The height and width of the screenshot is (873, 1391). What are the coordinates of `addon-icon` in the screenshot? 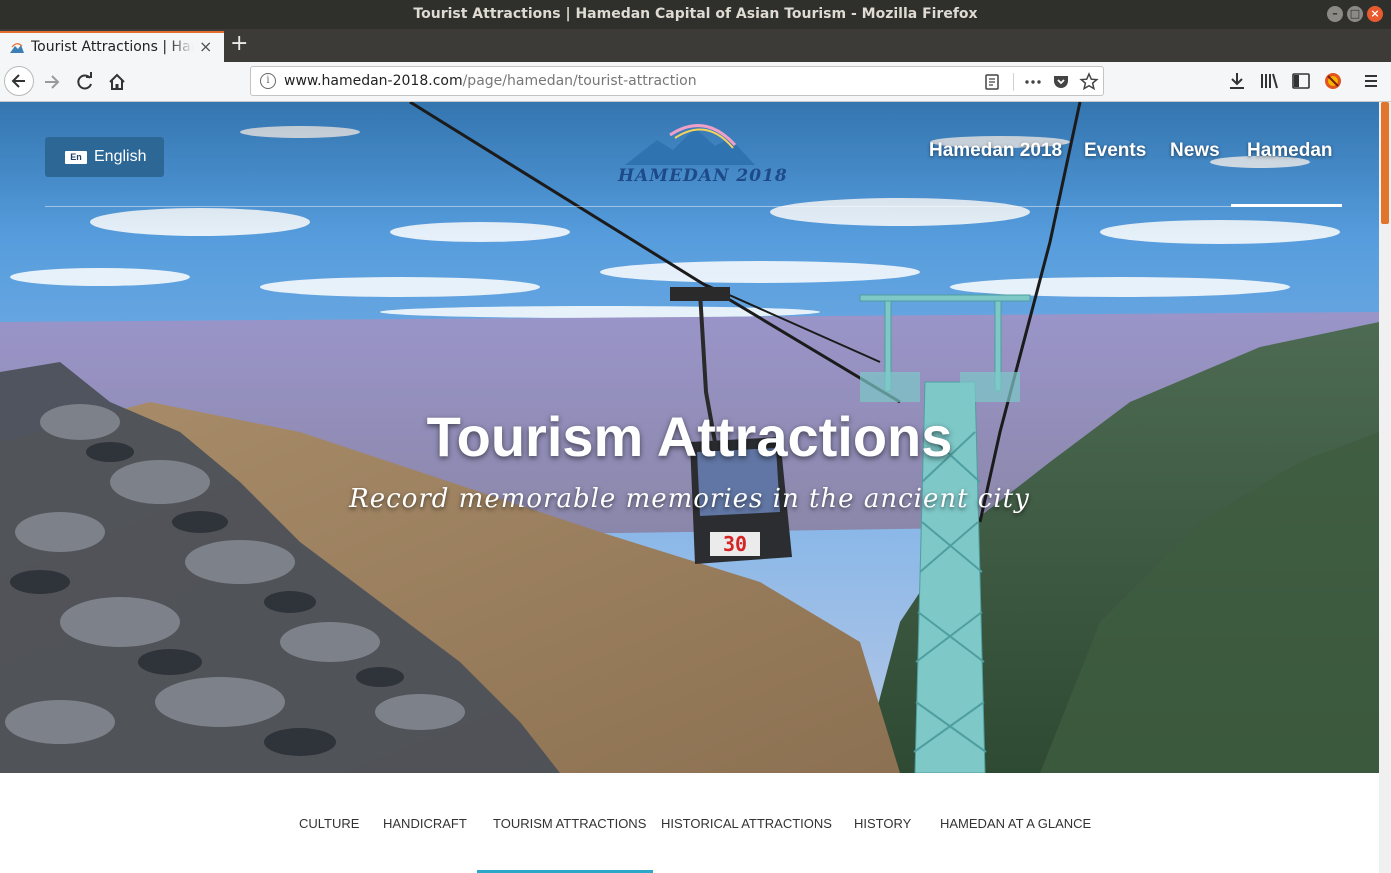 It's located at (1333, 81).